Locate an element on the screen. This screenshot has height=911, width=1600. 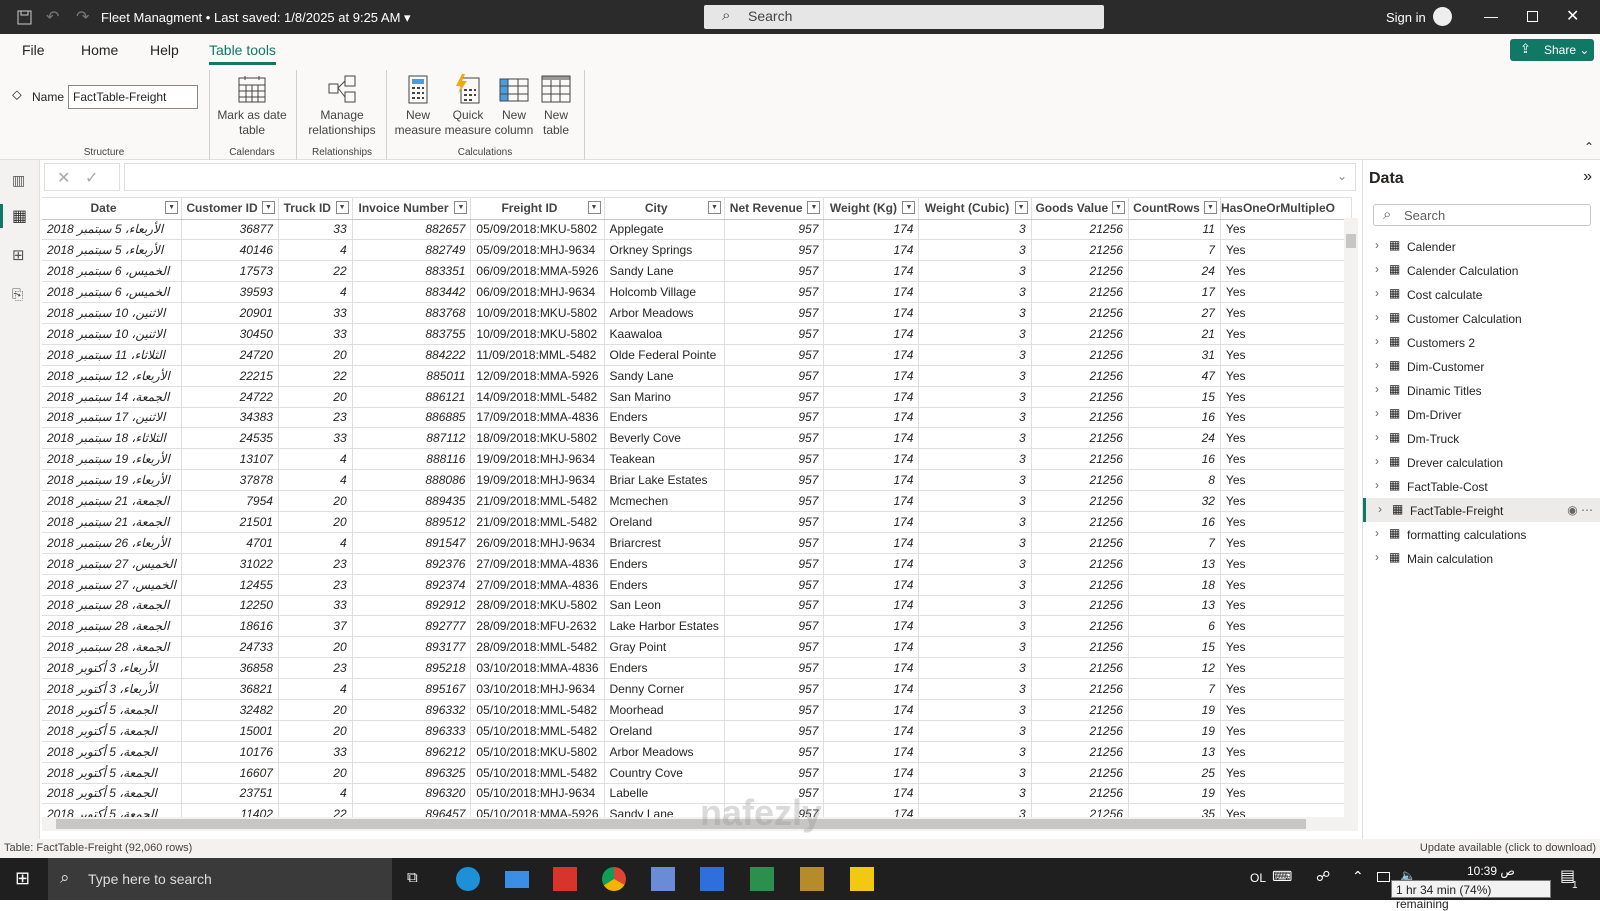
table-cell: الاثنين، 17 سبتمبر 2018 is located at coordinates (112, 418).